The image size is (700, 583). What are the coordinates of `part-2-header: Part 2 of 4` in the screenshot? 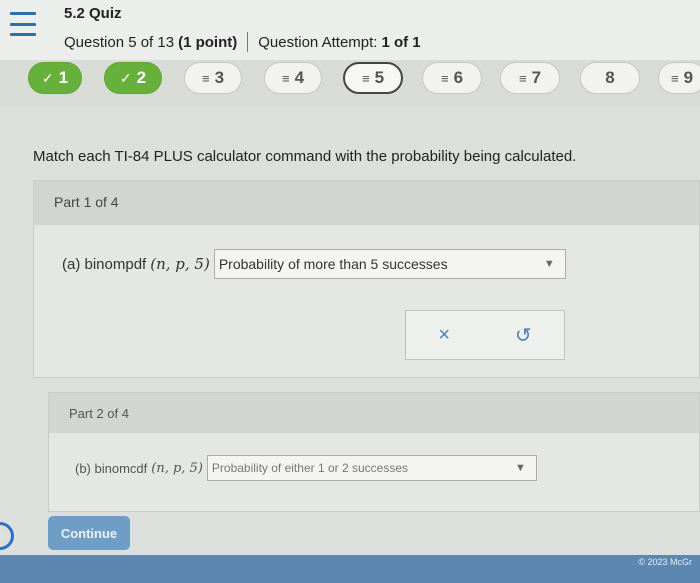 It's located at (374, 413).